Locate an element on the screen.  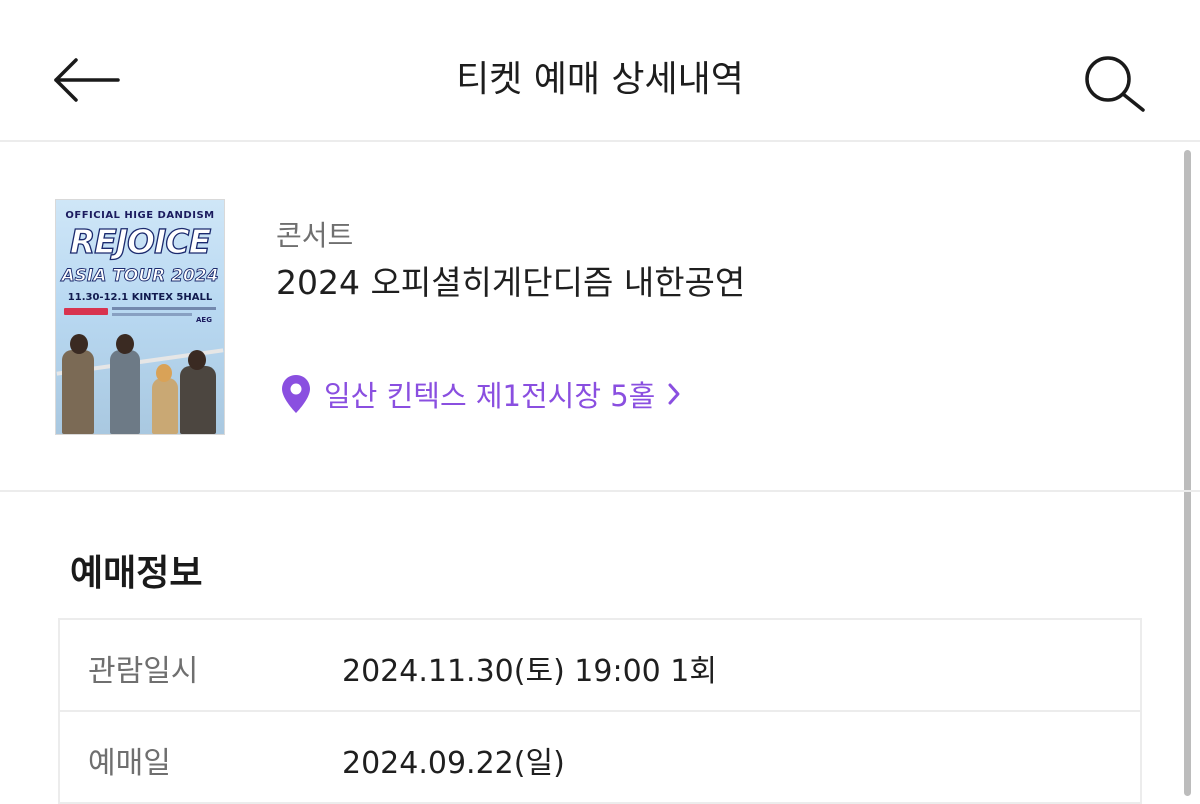
row-label: 예매일 is located at coordinates (129, 763).